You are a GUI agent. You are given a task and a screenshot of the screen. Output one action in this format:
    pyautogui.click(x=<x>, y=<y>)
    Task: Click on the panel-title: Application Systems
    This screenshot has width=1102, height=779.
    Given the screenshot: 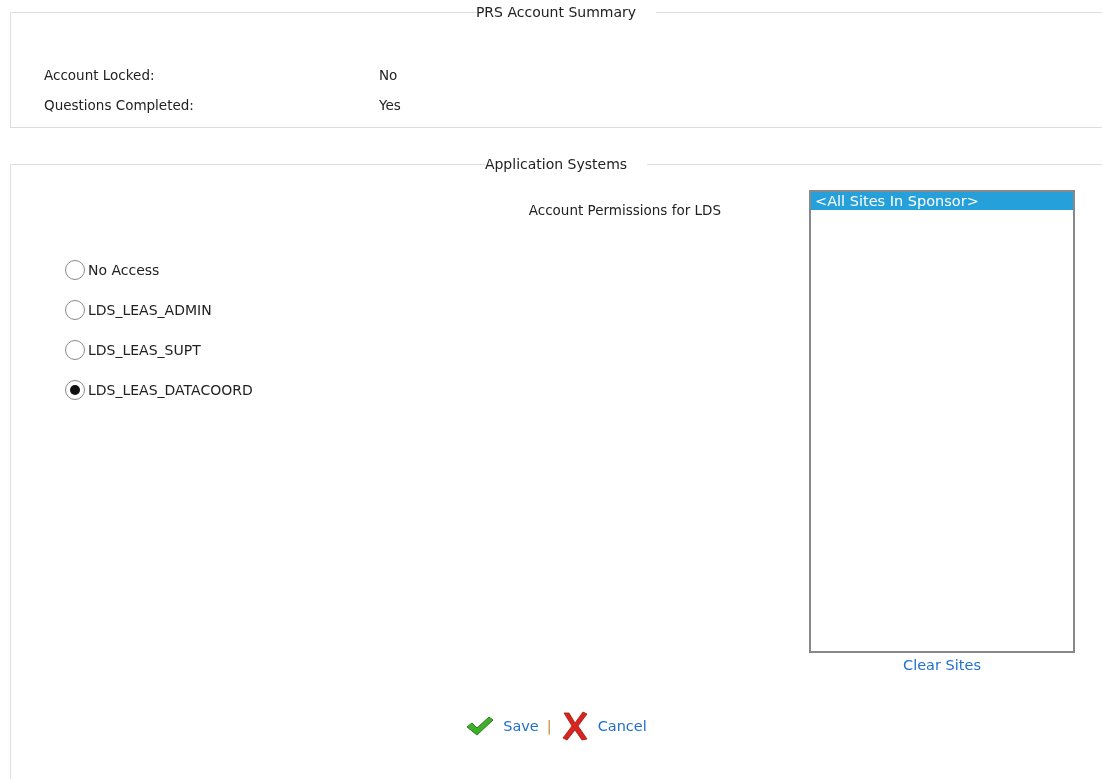 What is the action you would take?
    pyautogui.click(x=556, y=164)
    